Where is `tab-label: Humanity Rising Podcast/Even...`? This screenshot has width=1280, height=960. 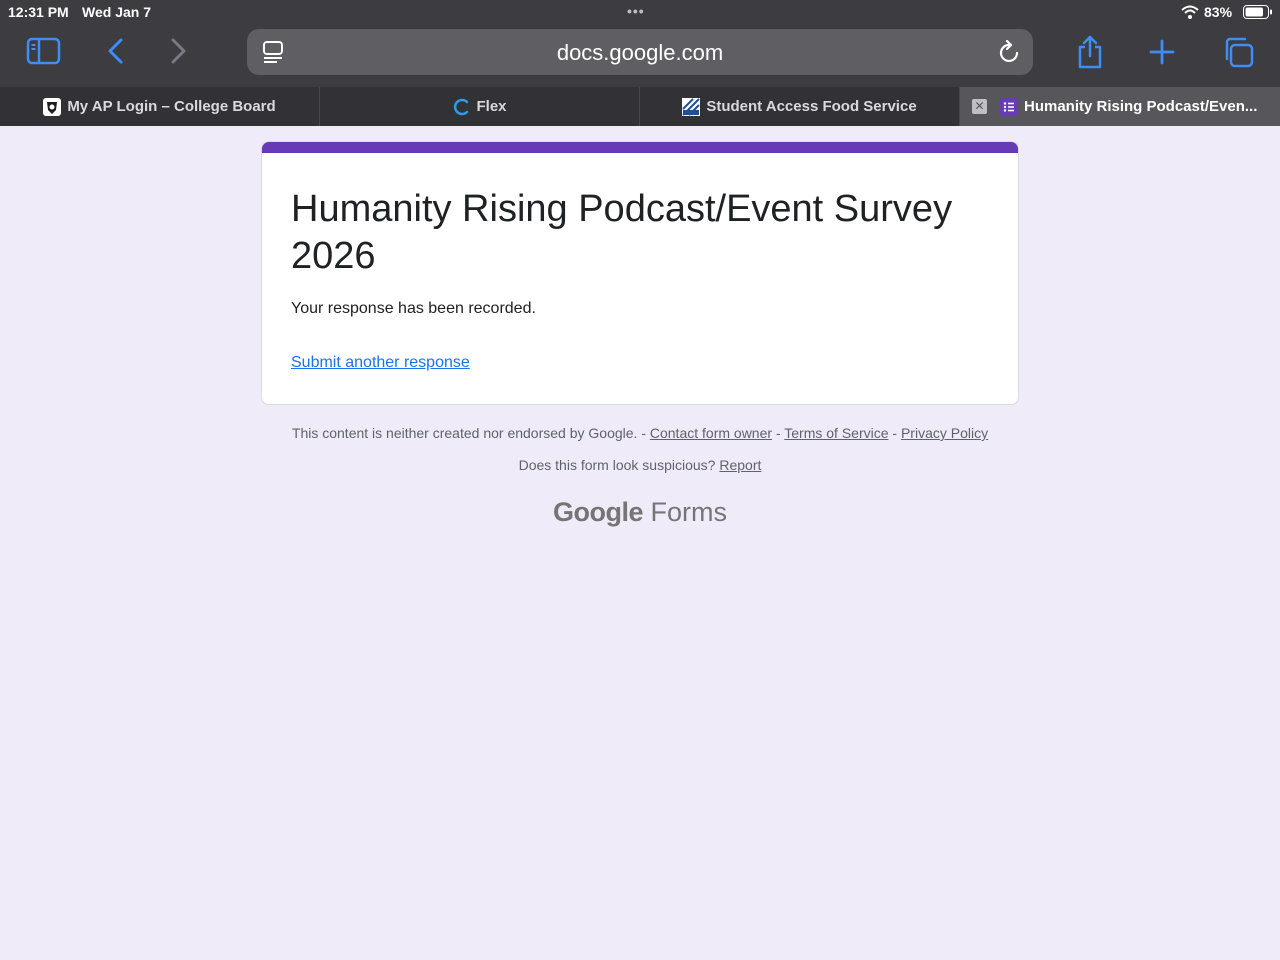
tab-label: Humanity Rising Podcast/Even... is located at coordinates (1141, 106).